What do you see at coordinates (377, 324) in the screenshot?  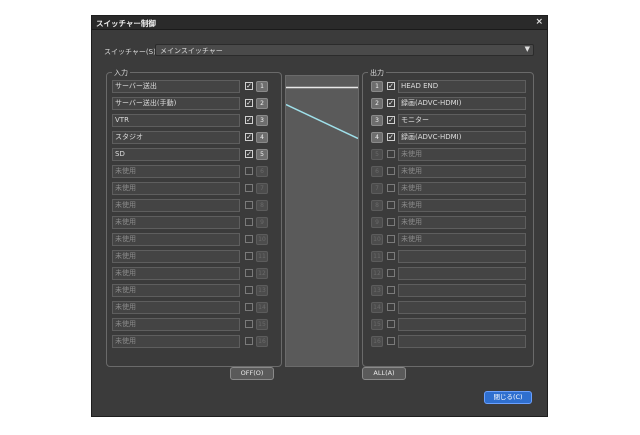 I see `output-number-button: 15` at bounding box center [377, 324].